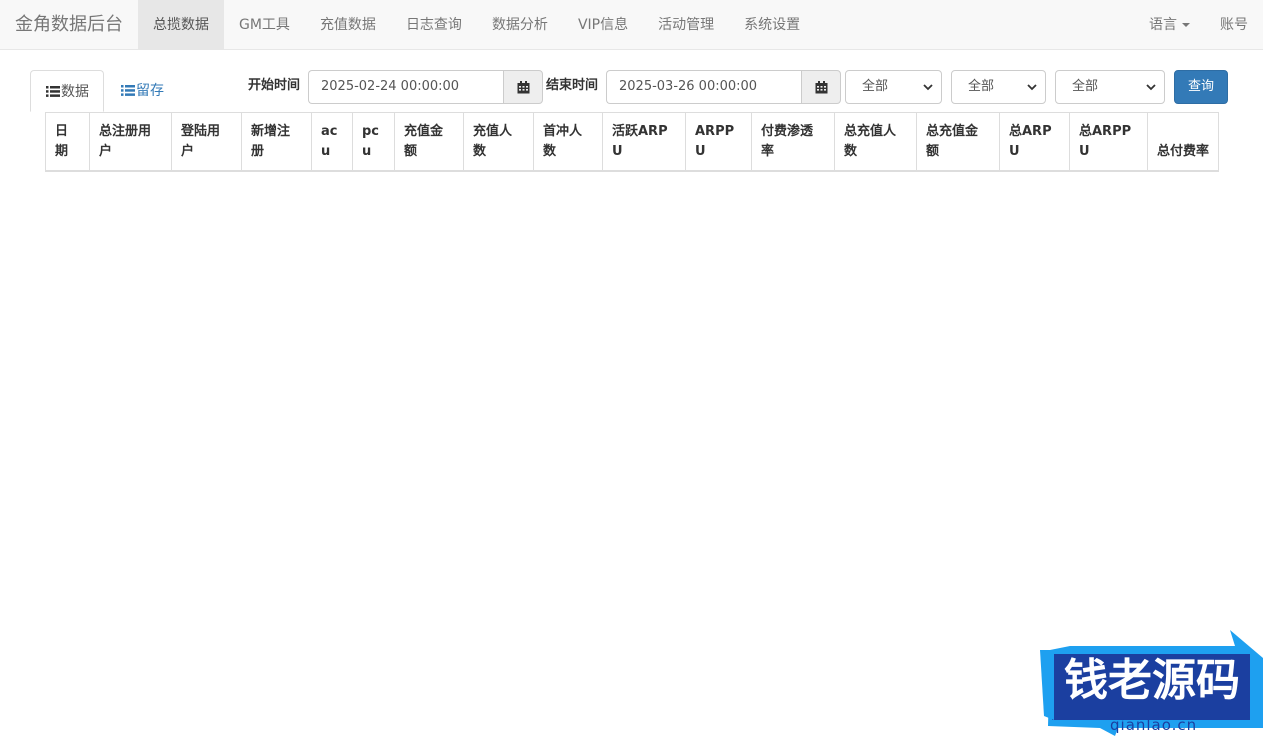 Image resolution: width=1263 pixels, height=740 pixels. Describe the element at coordinates (875, 86) in the screenshot. I see `filter-select-1-value: 全部` at that location.